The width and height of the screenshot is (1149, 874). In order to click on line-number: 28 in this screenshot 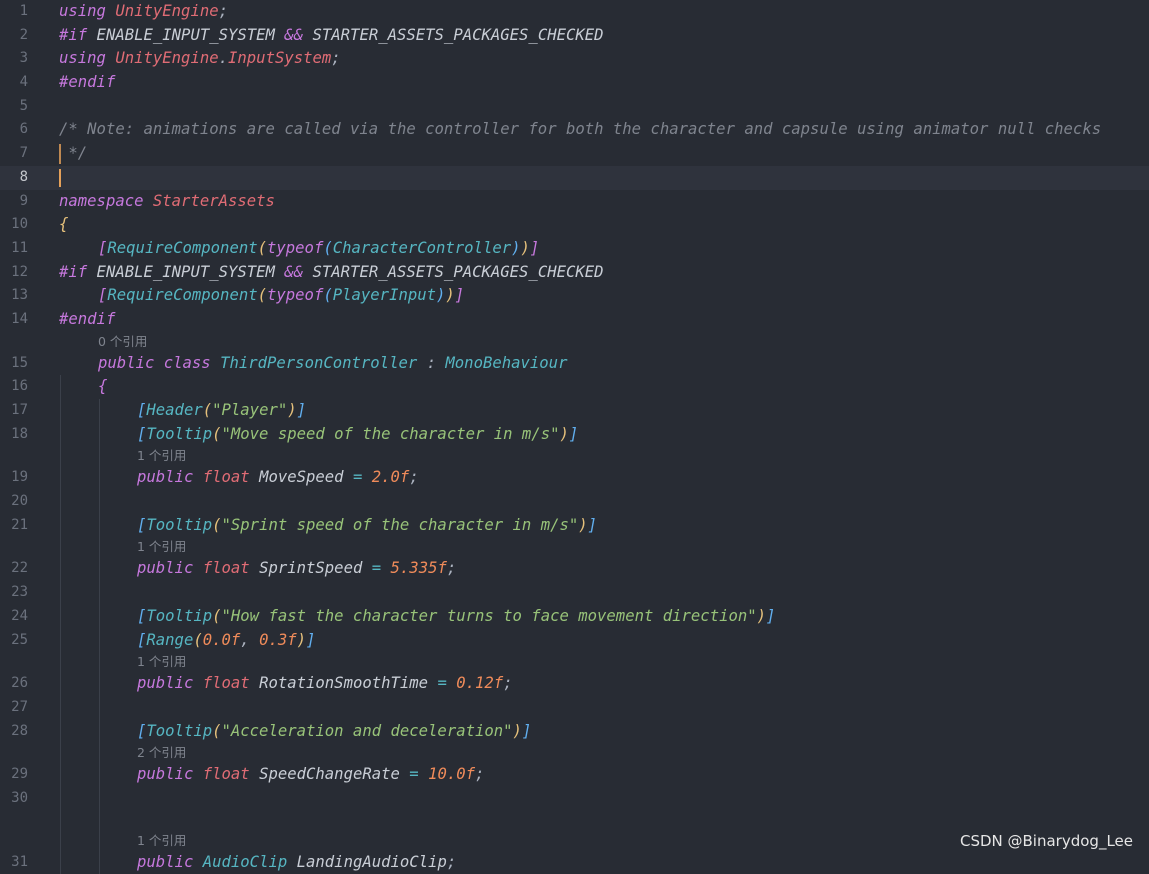, I will do `click(14, 732)`.